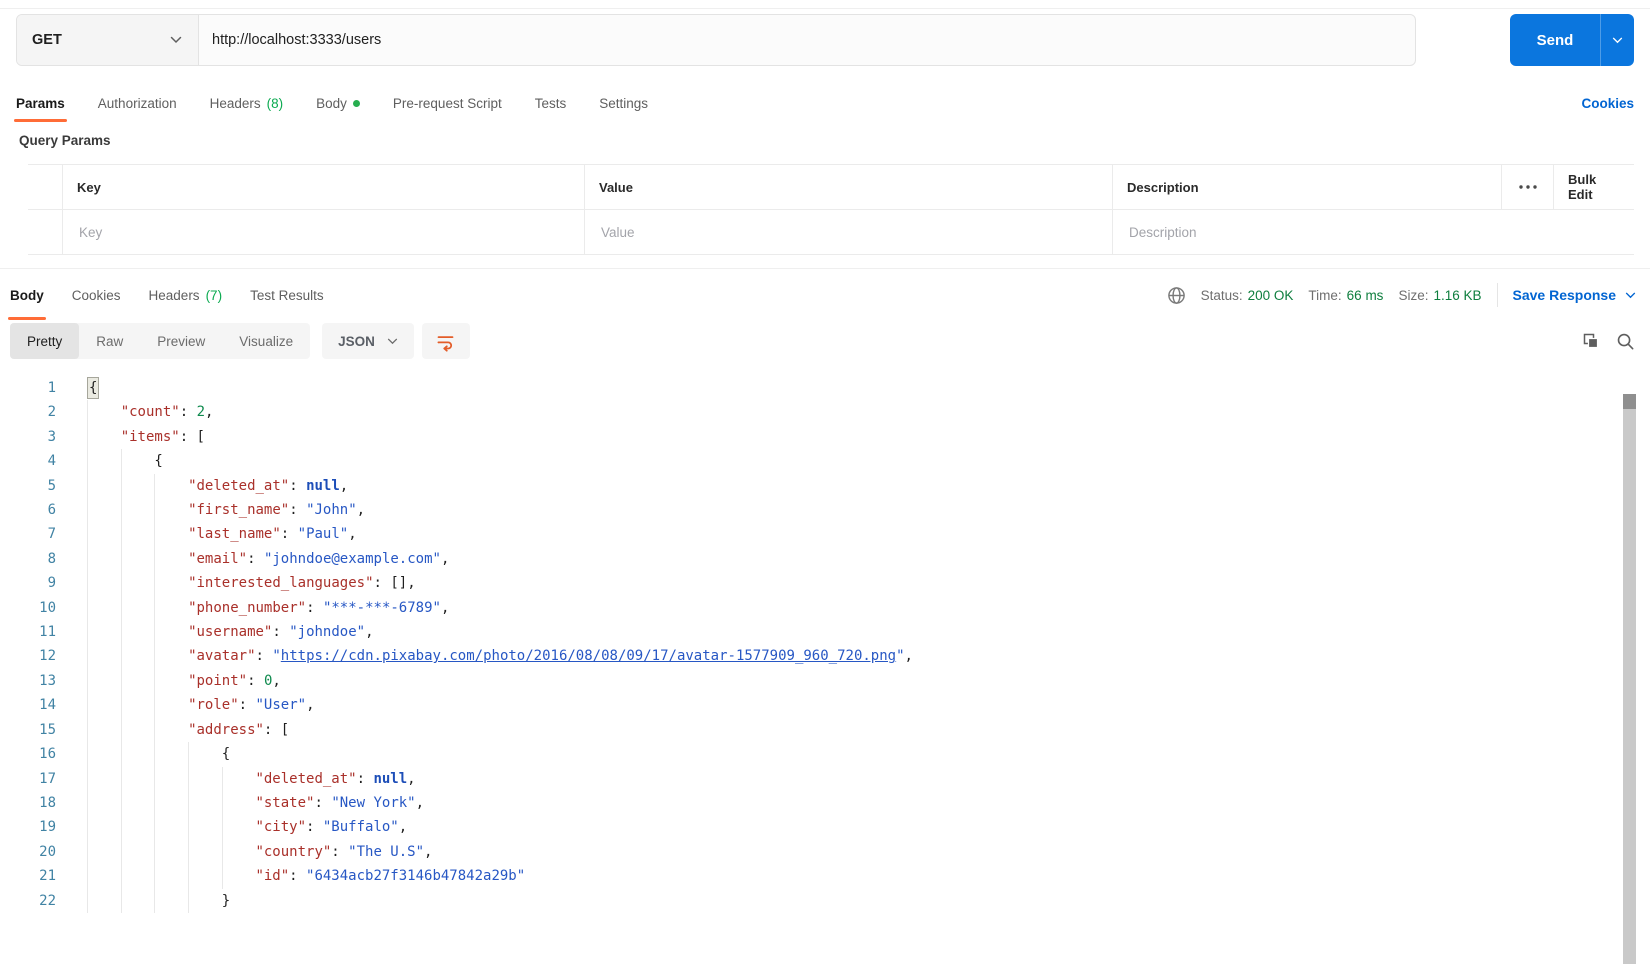  What do you see at coordinates (281, 583) in the screenshot?
I see `code-token: "interested_languages"` at bounding box center [281, 583].